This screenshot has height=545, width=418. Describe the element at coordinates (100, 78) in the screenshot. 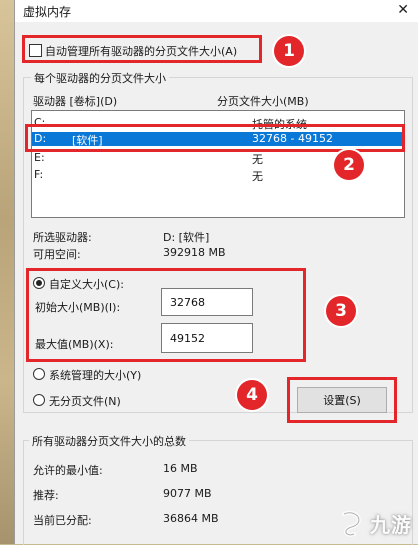

I see `per-drive-group-title: 每个驱动器的分页文件大小` at that location.